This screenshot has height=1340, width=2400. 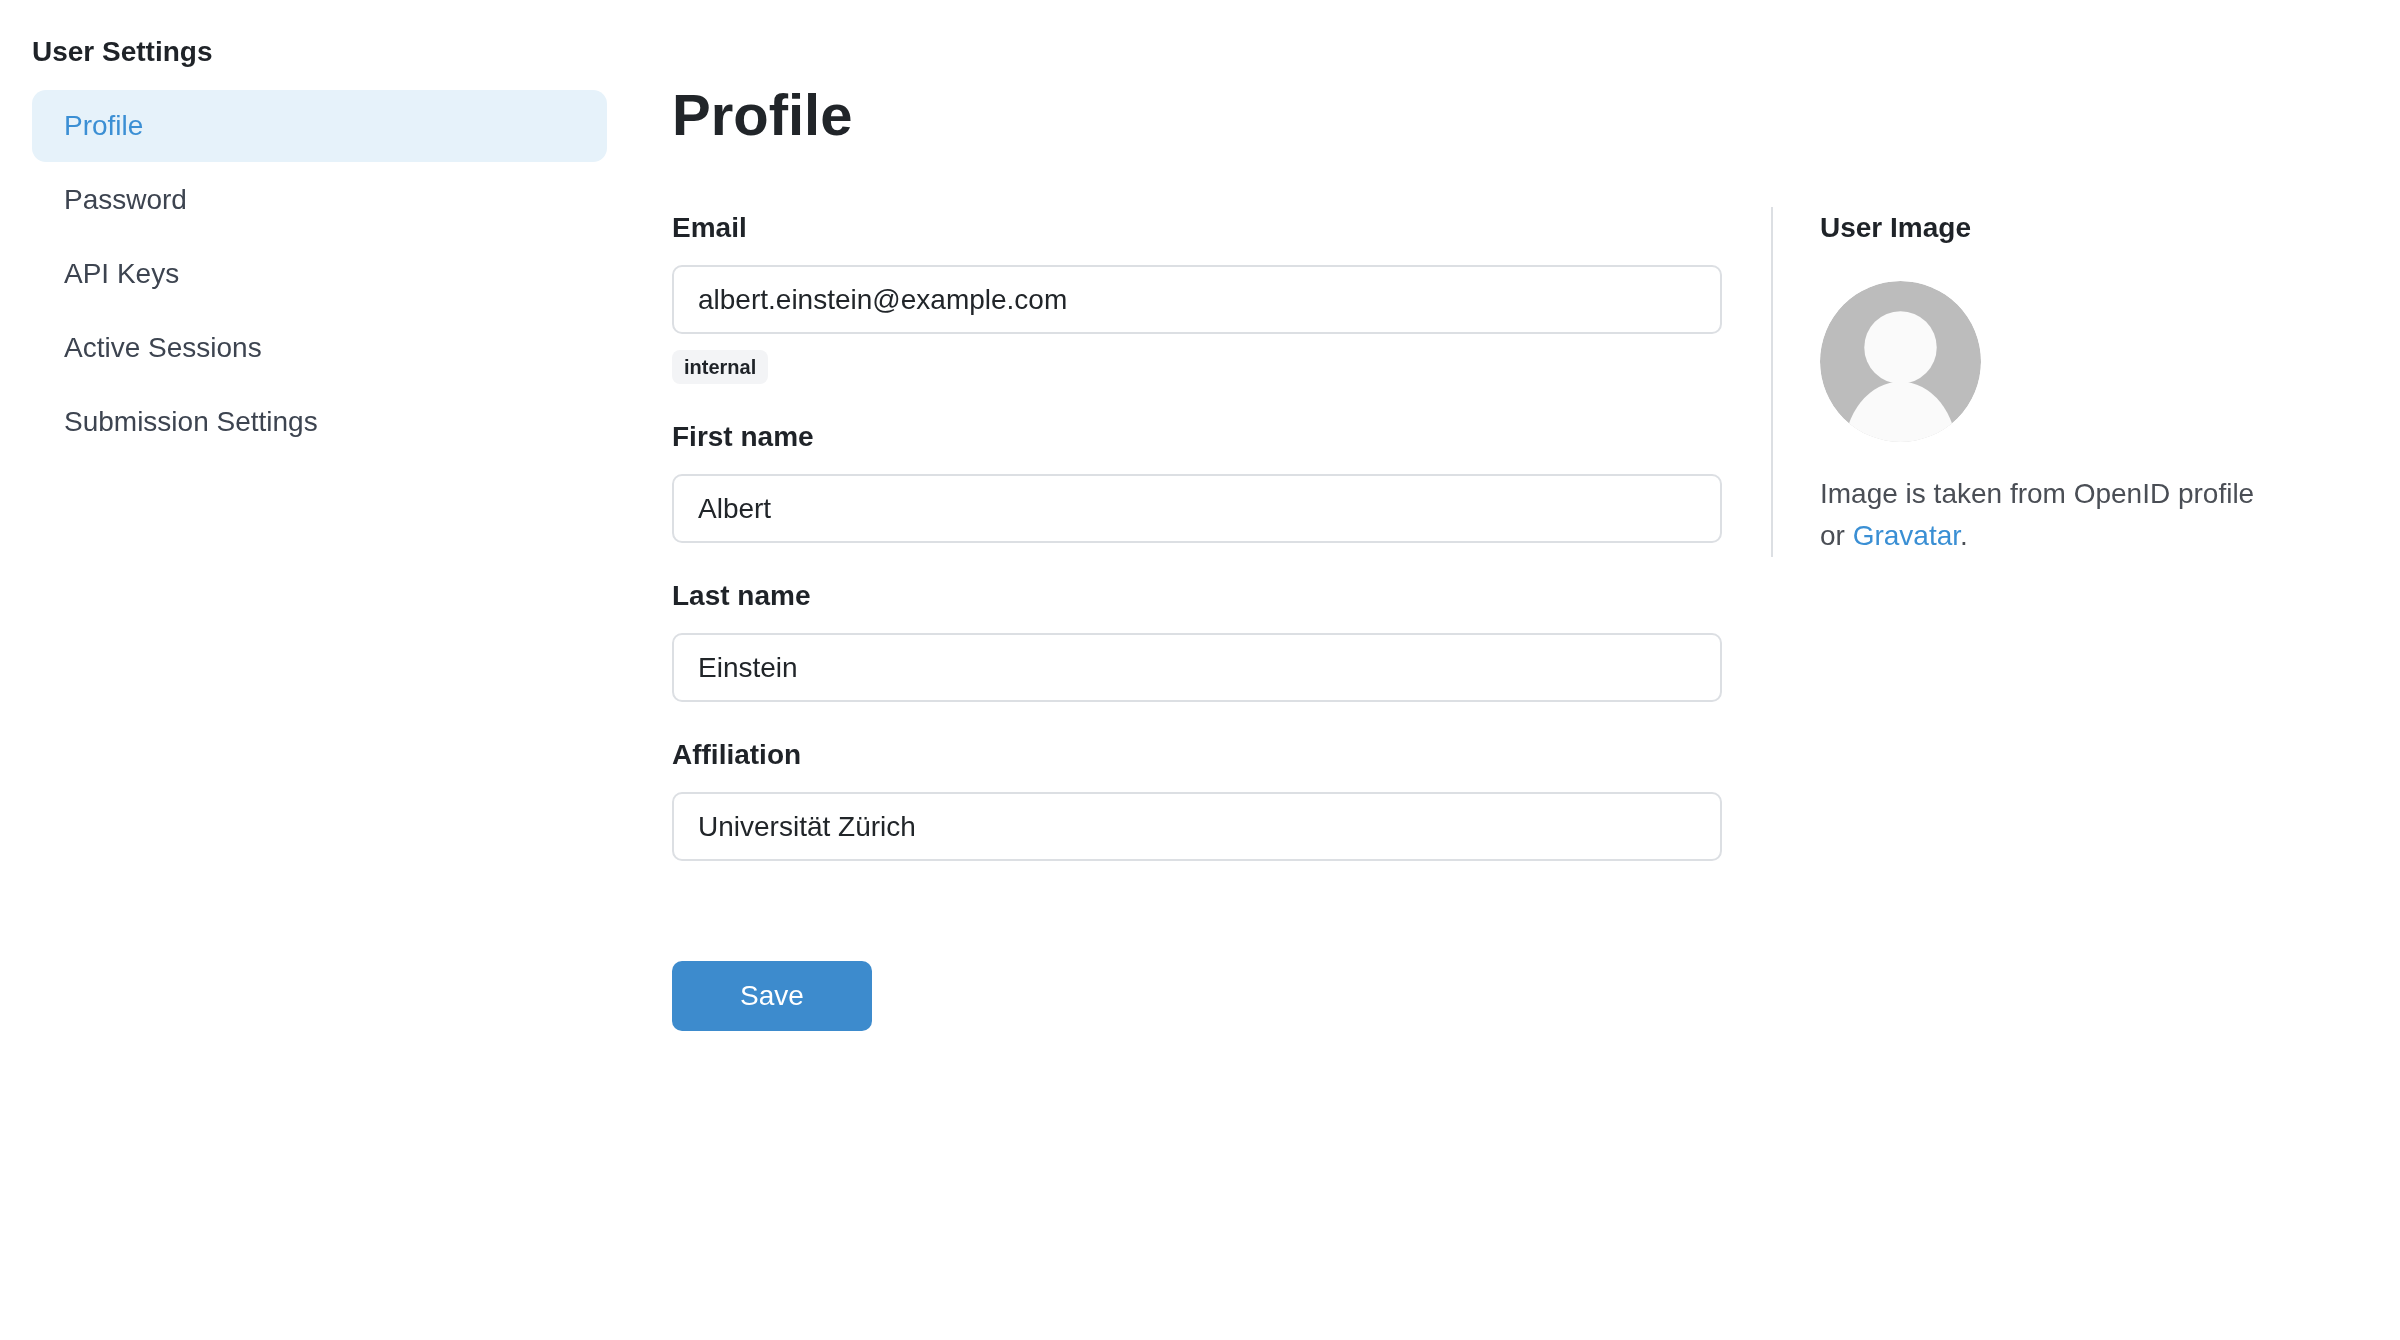 What do you see at coordinates (122, 52) in the screenshot?
I see `sidebar-heading: User Settings` at bounding box center [122, 52].